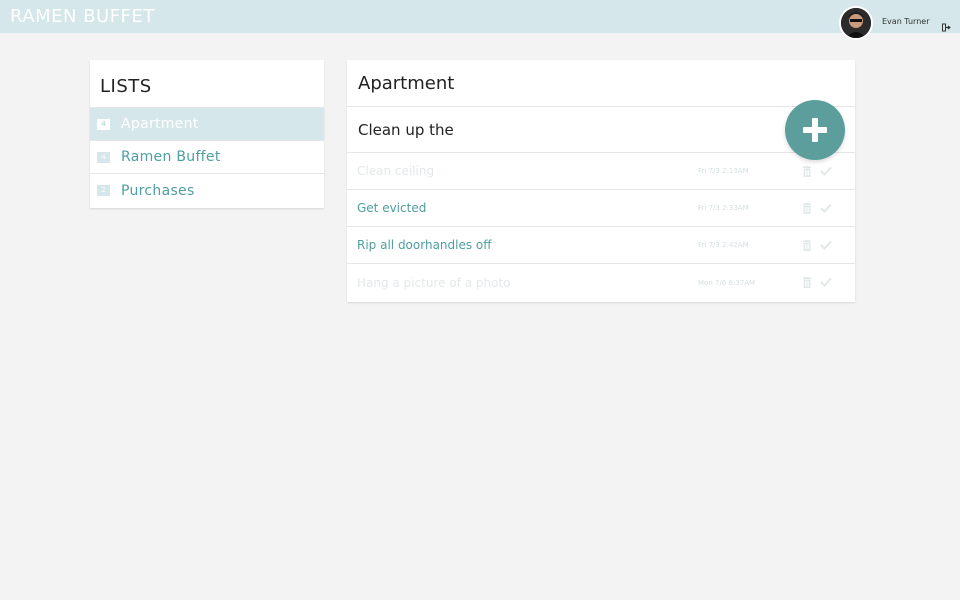  Describe the element at coordinates (527, 245) in the screenshot. I see `task-text: Rip all doorhandles off` at that location.